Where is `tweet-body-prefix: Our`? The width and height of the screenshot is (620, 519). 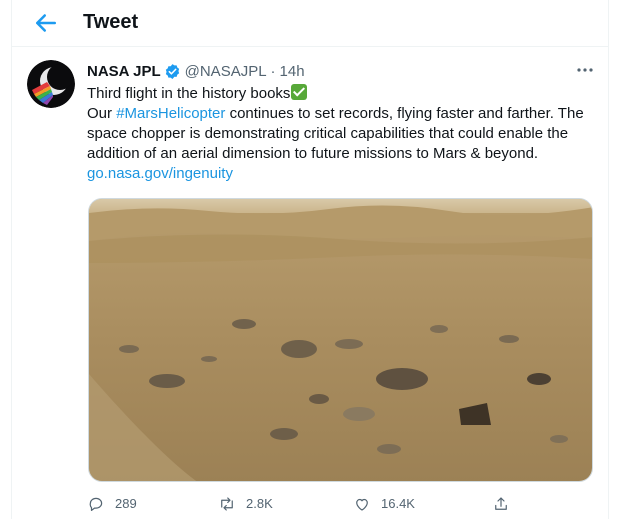
tweet-body-prefix: Our is located at coordinates (102, 113).